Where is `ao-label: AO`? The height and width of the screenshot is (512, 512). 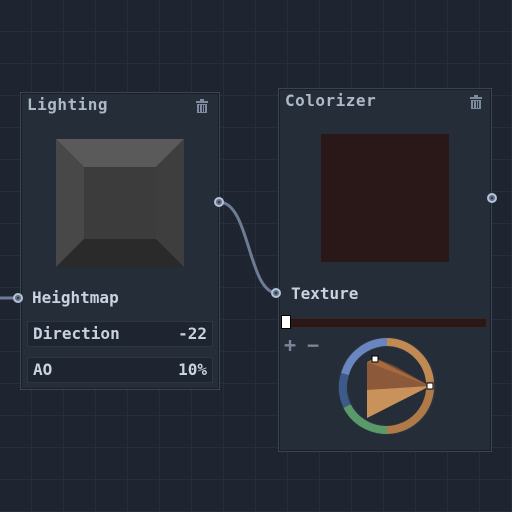
ao-label: AO is located at coordinates (43, 369).